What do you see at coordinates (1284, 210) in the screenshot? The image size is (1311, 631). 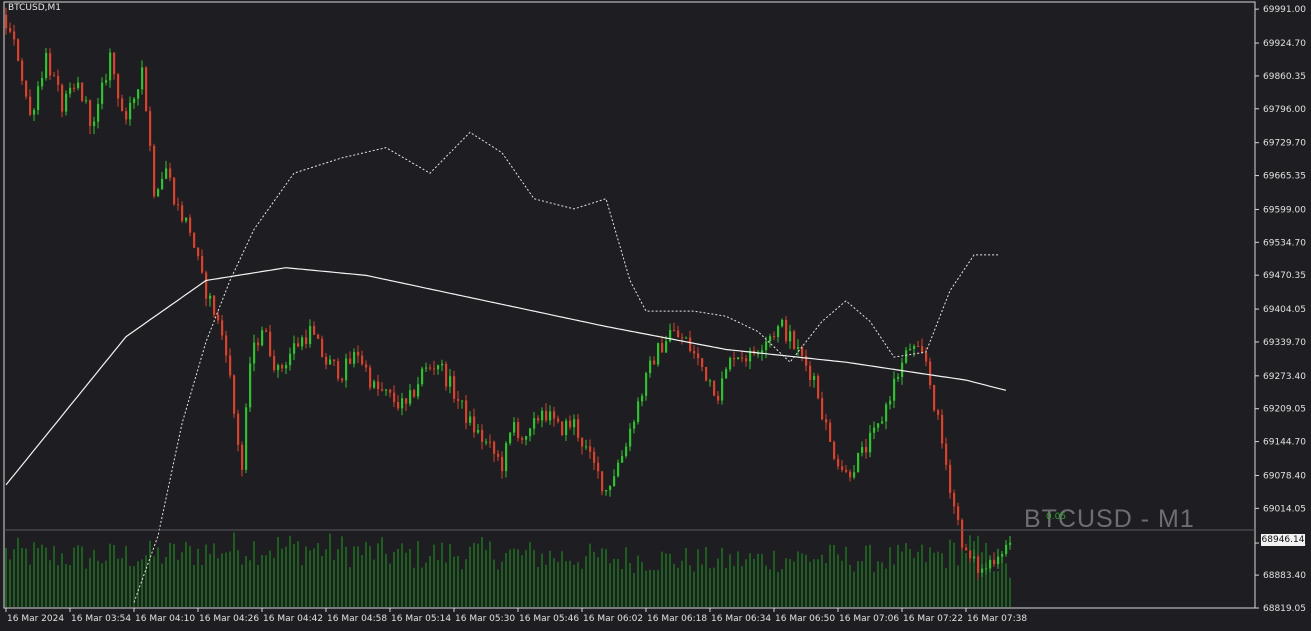 I see `y-tick-label: 69599.00` at bounding box center [1284, 210].